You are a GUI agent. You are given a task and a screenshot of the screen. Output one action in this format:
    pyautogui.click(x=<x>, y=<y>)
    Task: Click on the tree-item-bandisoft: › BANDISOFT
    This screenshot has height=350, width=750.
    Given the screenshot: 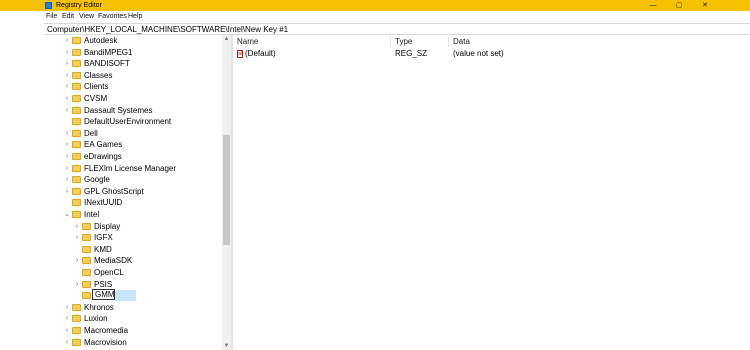 What is the action you would take?
    pyautogui.click(x=137, y=63)
    